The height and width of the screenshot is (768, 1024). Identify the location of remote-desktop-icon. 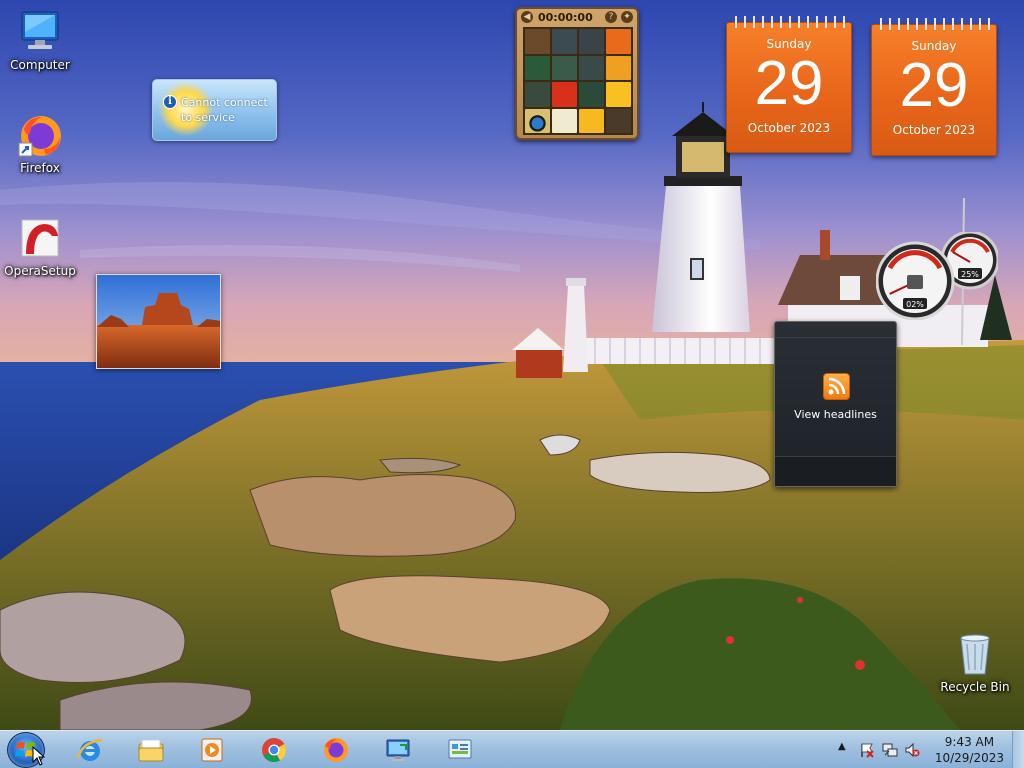
(398, 750).